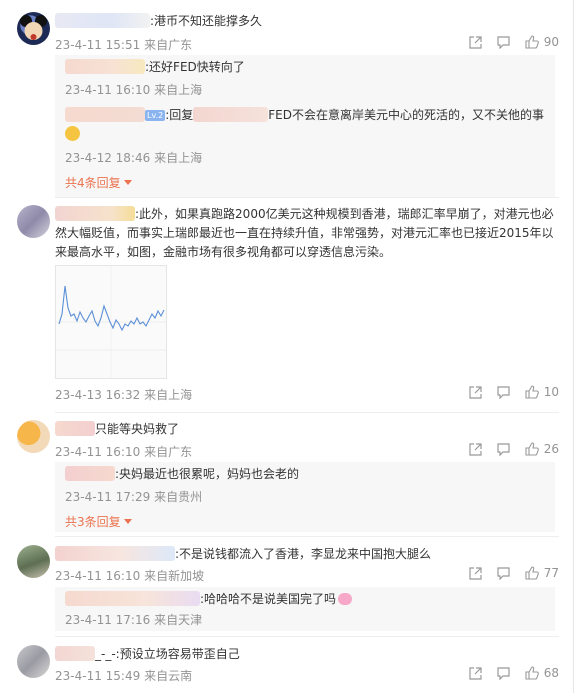 The width and height of the screenshot is (577, 693). Describe the element at coordinates (178, 497) in the screenshot. I see `reply-location: 来自贵州` at that location.